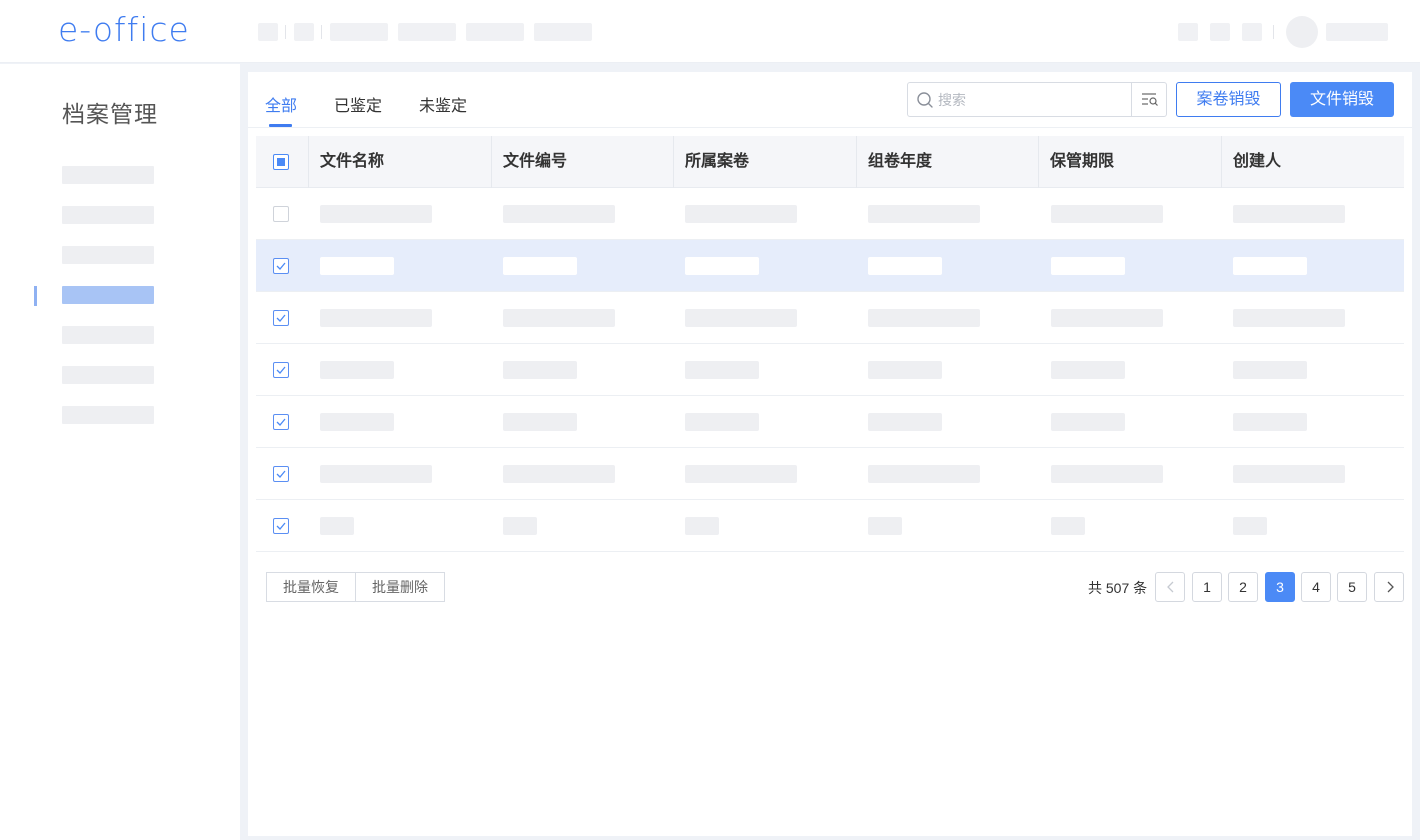 Image resolution: width=1420 pixels, height=840 pixels. I want to click on table-header: 文件名称 文件编号 所属案卷 组卷年度 保管期限 创建人, so click(830, 162).